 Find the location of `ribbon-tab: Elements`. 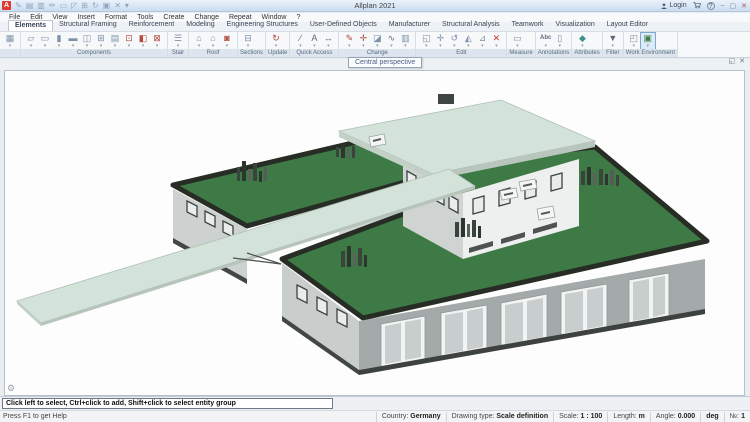

ribbon-tab: Elements is located at coordinates (31, 25).